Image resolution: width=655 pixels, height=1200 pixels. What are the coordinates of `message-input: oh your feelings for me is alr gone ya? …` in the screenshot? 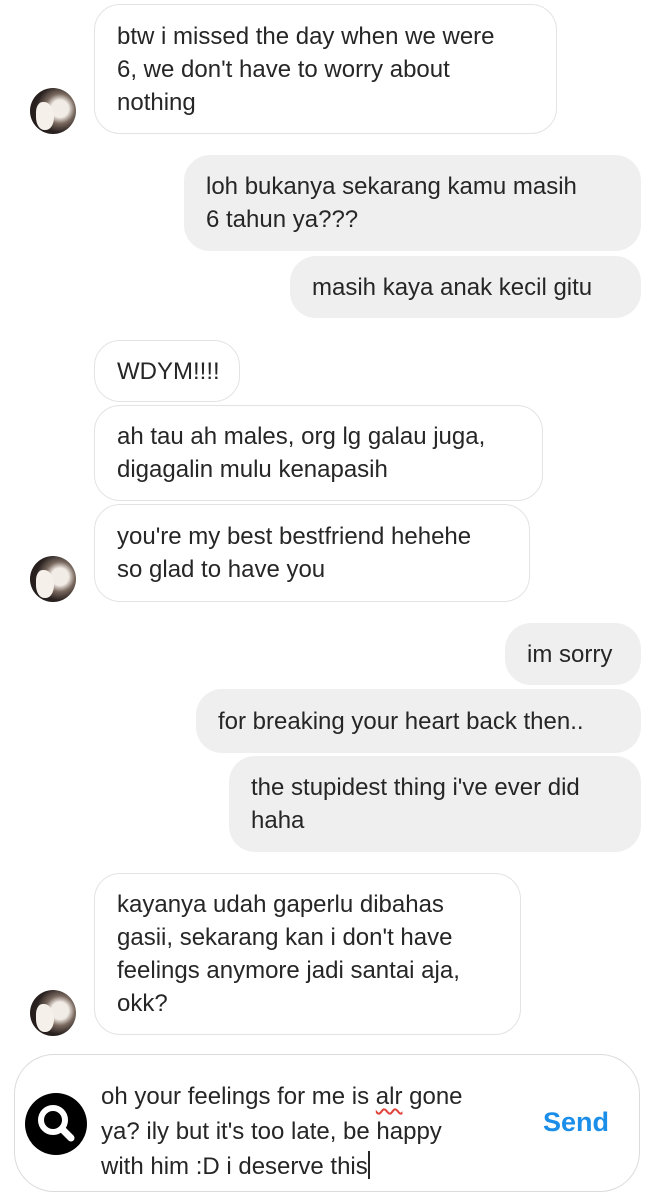 It's located at (311, 1131).